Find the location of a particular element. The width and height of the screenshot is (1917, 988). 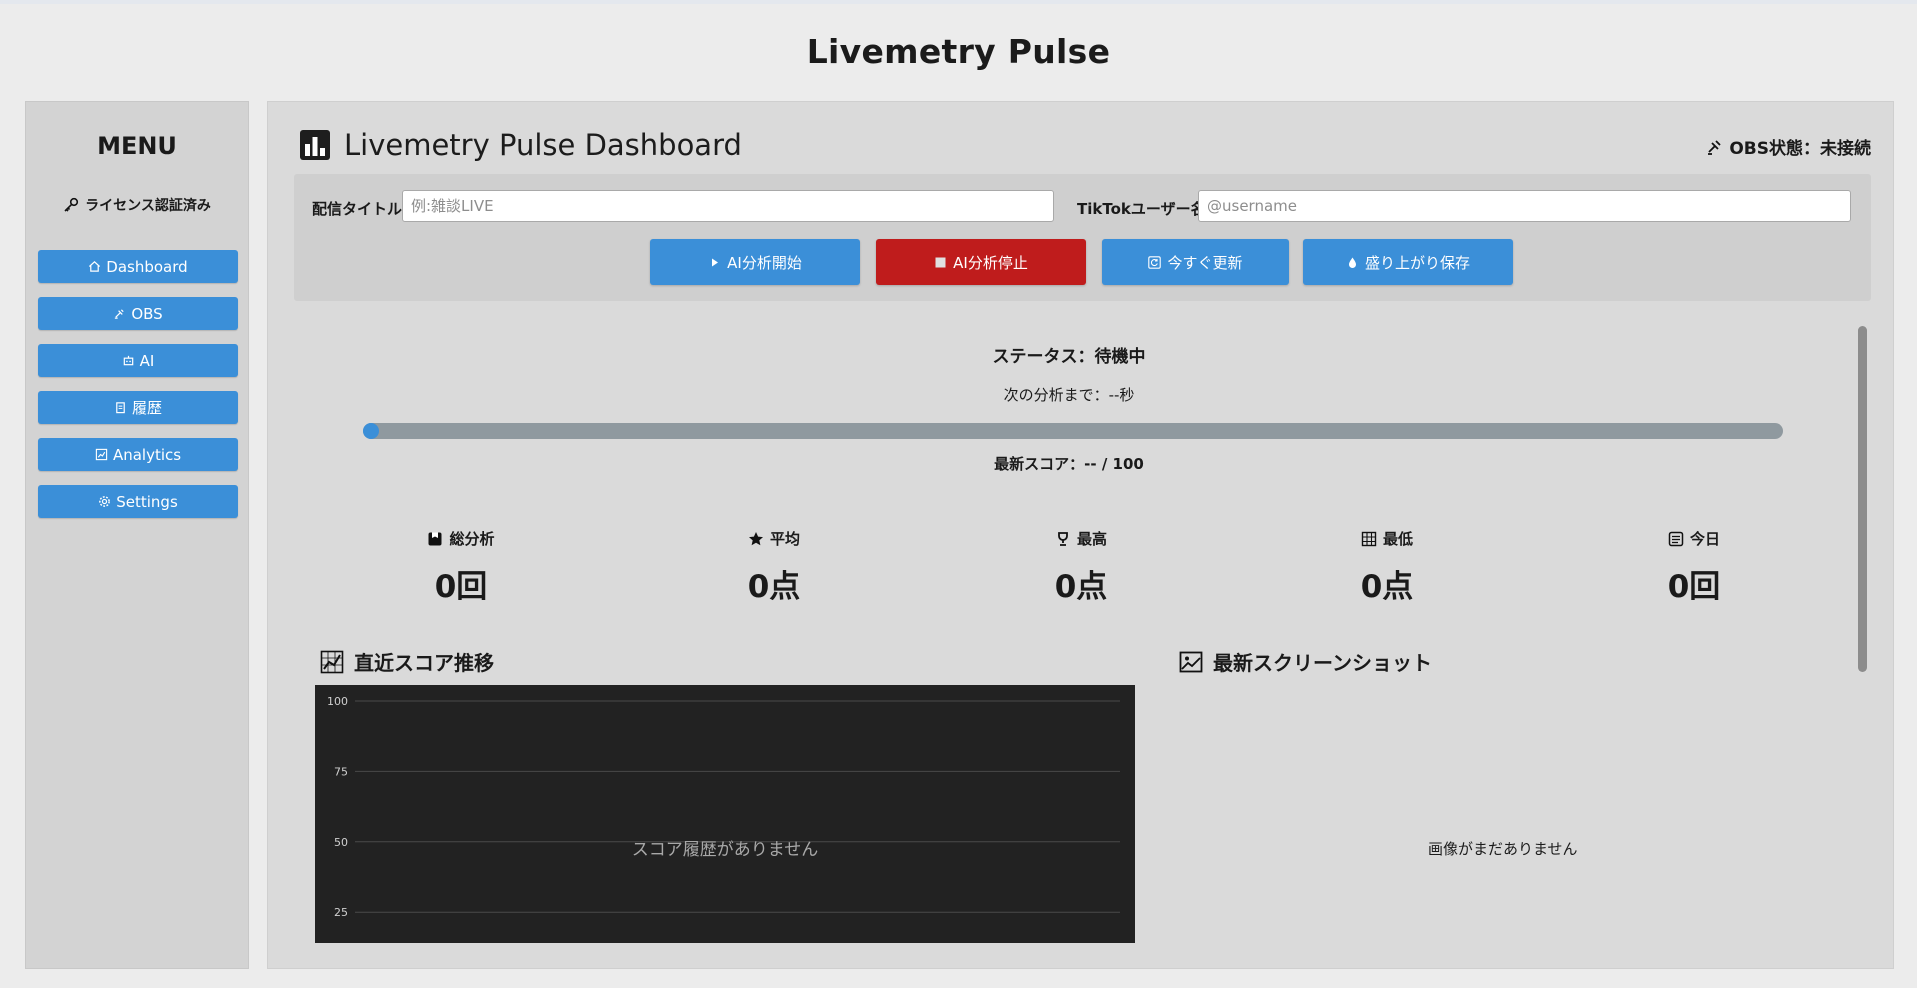

document-icon is located at coordinates (120, 408).